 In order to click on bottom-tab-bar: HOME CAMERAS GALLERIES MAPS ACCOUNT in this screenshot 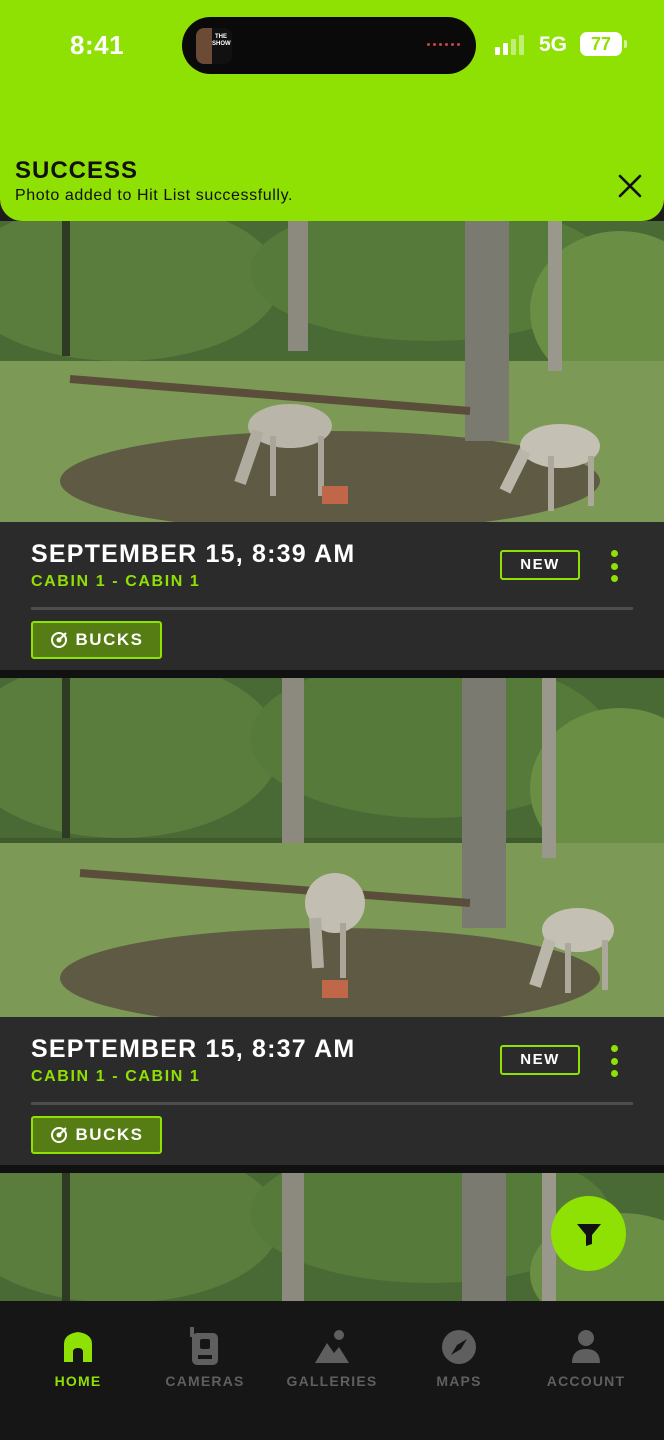, I will do `click(332, 1370)`.